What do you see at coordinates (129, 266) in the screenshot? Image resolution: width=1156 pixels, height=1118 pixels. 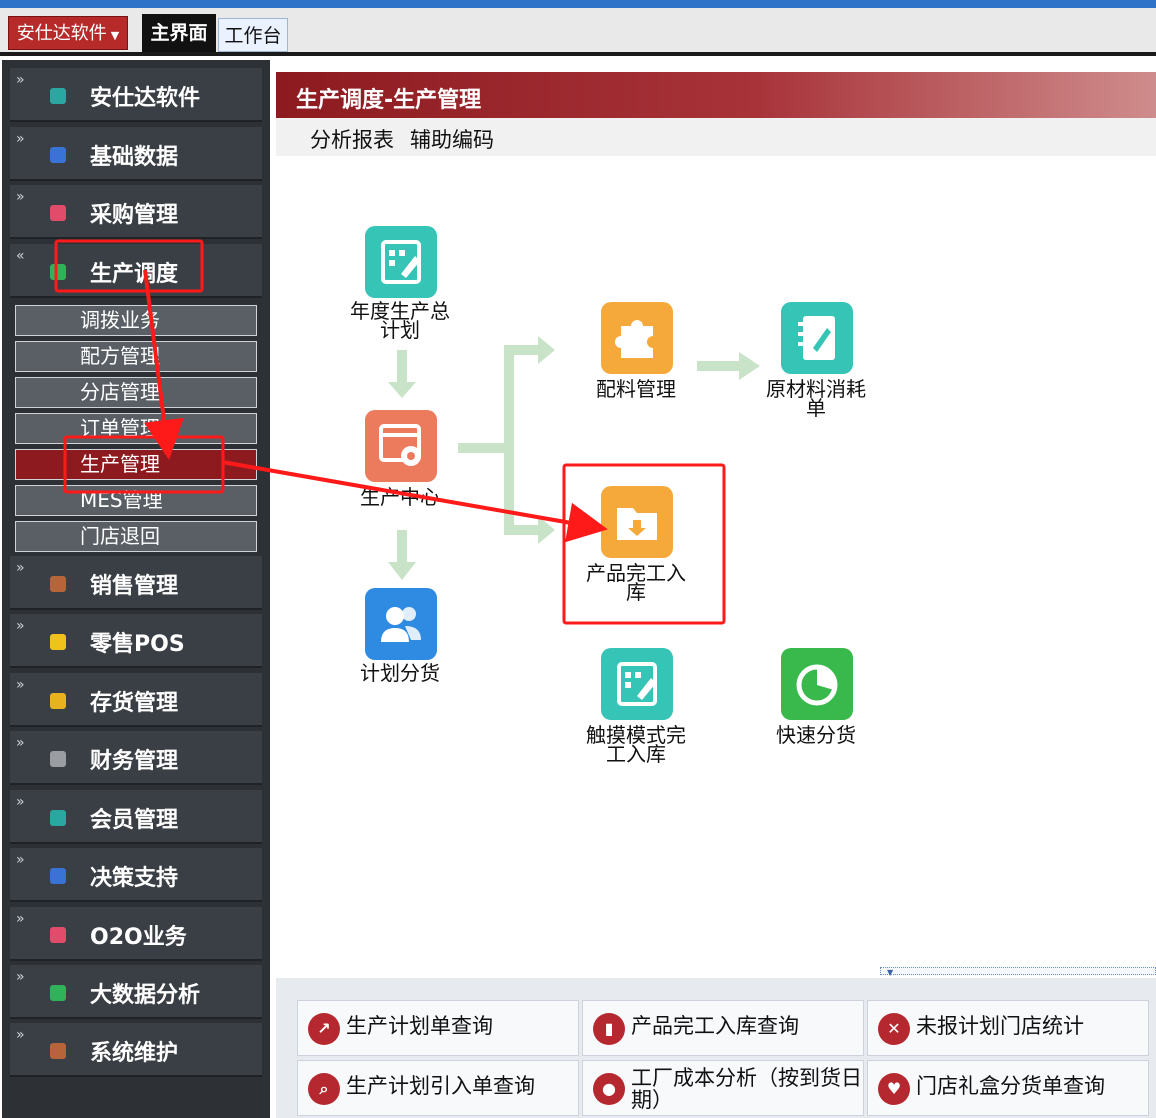 I see `annotation-box-sidebar` at bounding box center [129, 266].